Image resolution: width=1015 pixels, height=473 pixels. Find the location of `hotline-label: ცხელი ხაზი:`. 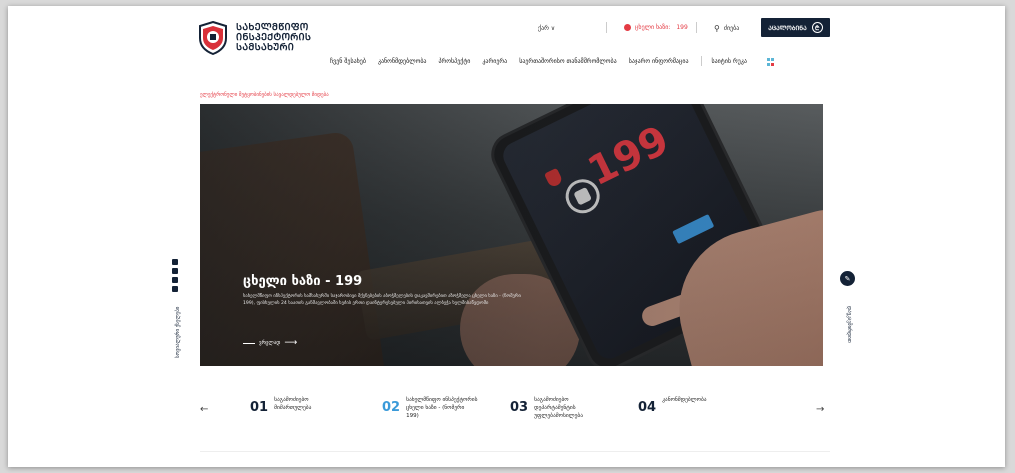

hotline-label: ცხელი ხაზი: is located at coordinates (653, 27).